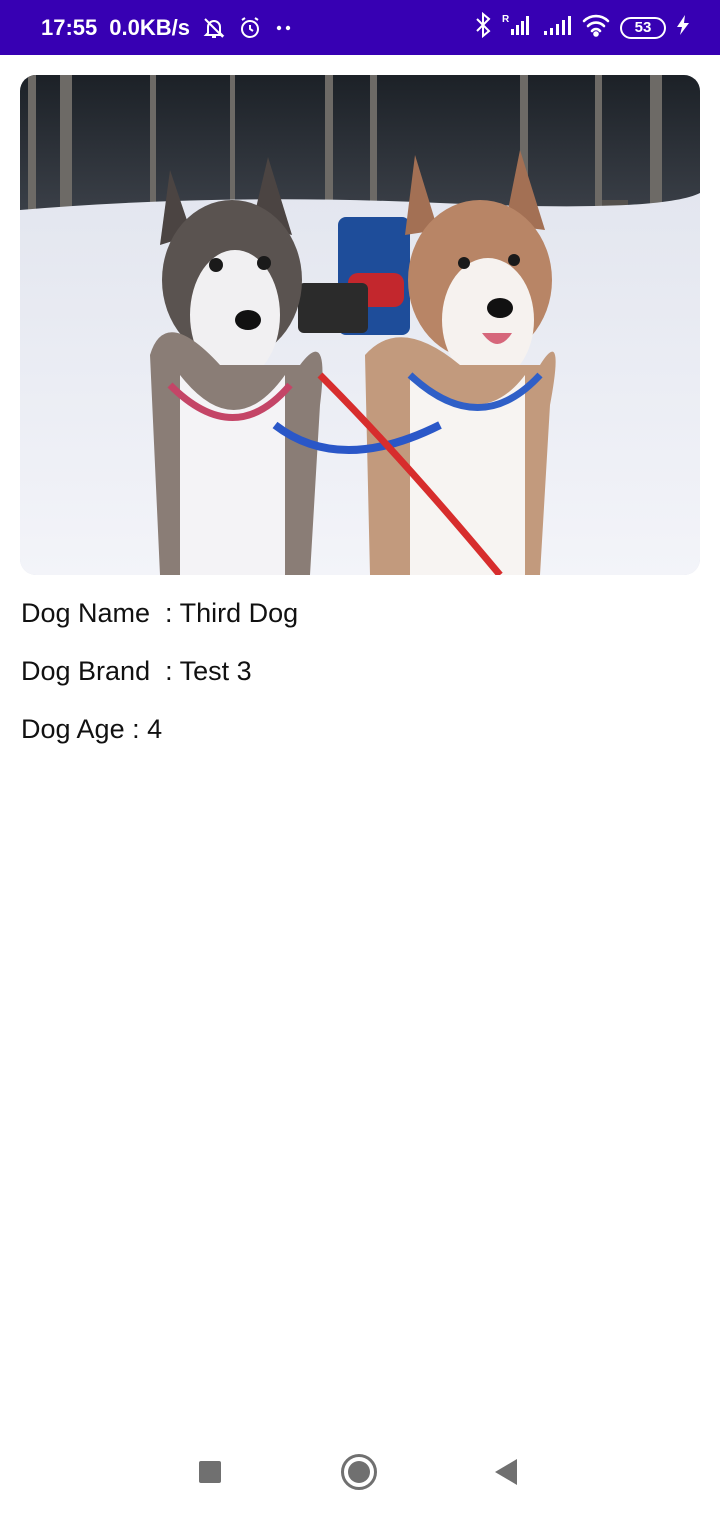 This screenshot has height=1520, width=720. What do you see at coordinates (596, 27) in the screenshot?
I see `wifi-icon` at bounding box center [596, 27].